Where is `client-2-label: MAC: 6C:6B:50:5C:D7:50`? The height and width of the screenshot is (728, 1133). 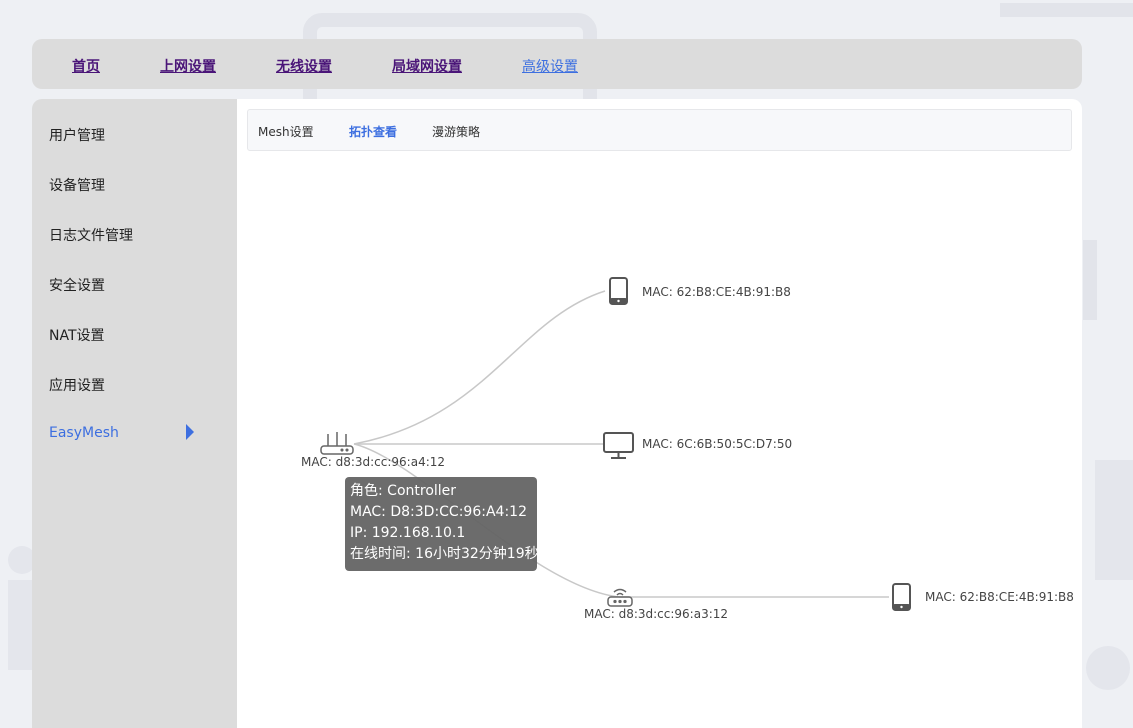 client-2-label: MAC: 6C:6B:50:5C:D7:50 is located at coordinates (717, 444).